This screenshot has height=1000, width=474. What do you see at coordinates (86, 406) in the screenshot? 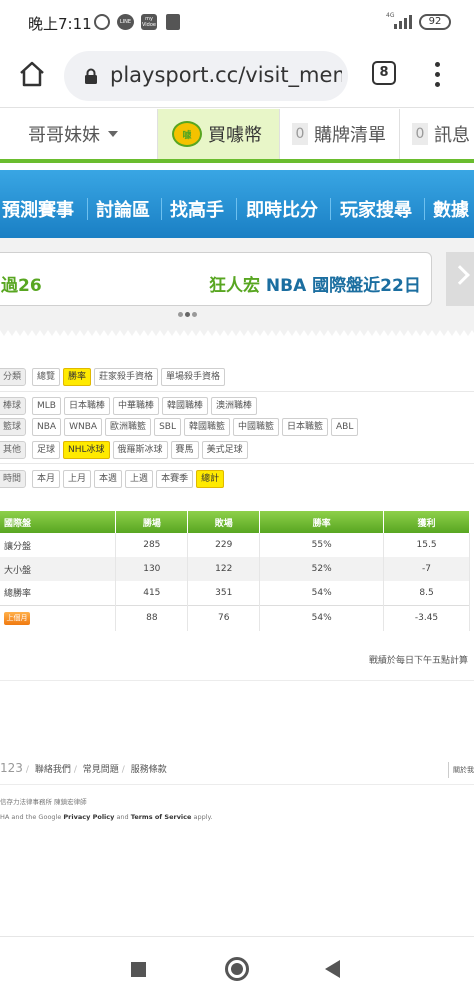
I see `filter-chip: 日本職棒` at bounding box center [86, 406].